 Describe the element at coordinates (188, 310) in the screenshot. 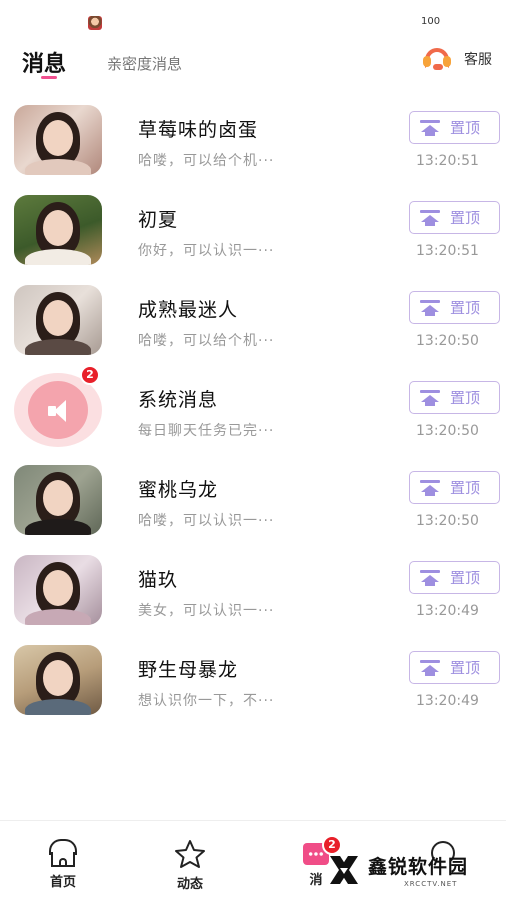

I see `contact-name: 成熟最迷人` at that location.